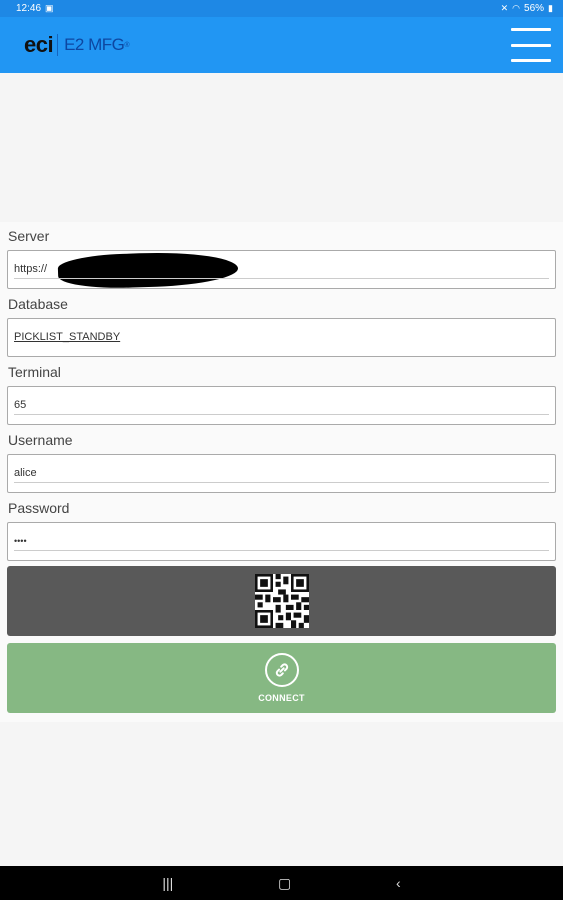  What do you see at coordinates (281, 8) in the screenshot?
I see `status-bar: 12:46 ▣ ✕ ◠ 56% ▮` at bounding box center [281, 8].